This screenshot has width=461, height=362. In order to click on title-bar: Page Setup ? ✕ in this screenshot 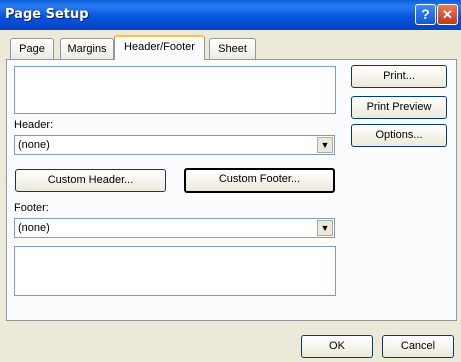, I will do `click(230, 15)`.